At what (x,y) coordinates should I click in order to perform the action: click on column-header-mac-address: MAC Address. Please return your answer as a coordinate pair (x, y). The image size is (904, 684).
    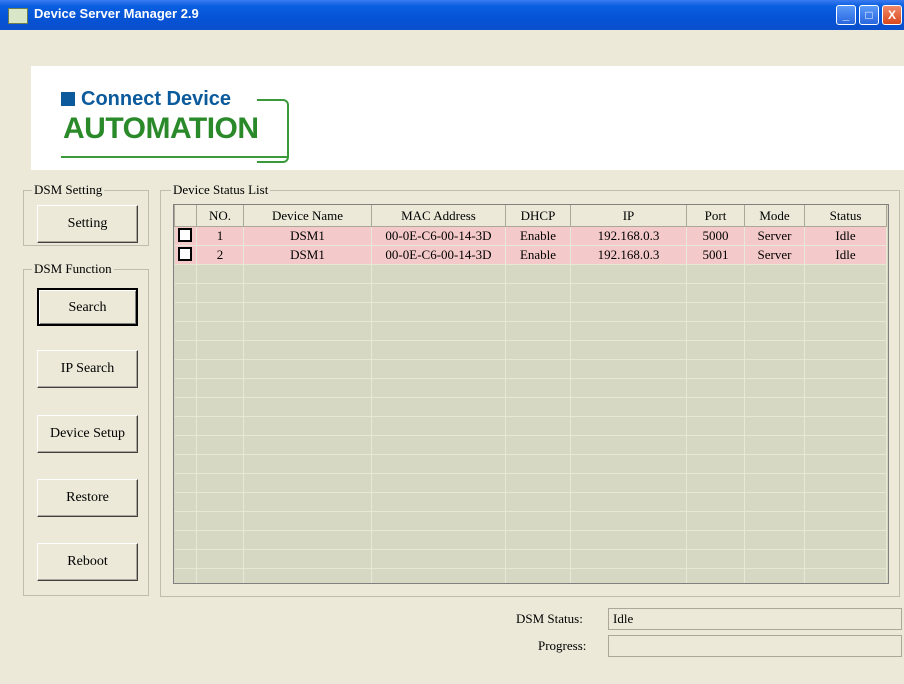
    Looking at the image, I should click on (438, 216).